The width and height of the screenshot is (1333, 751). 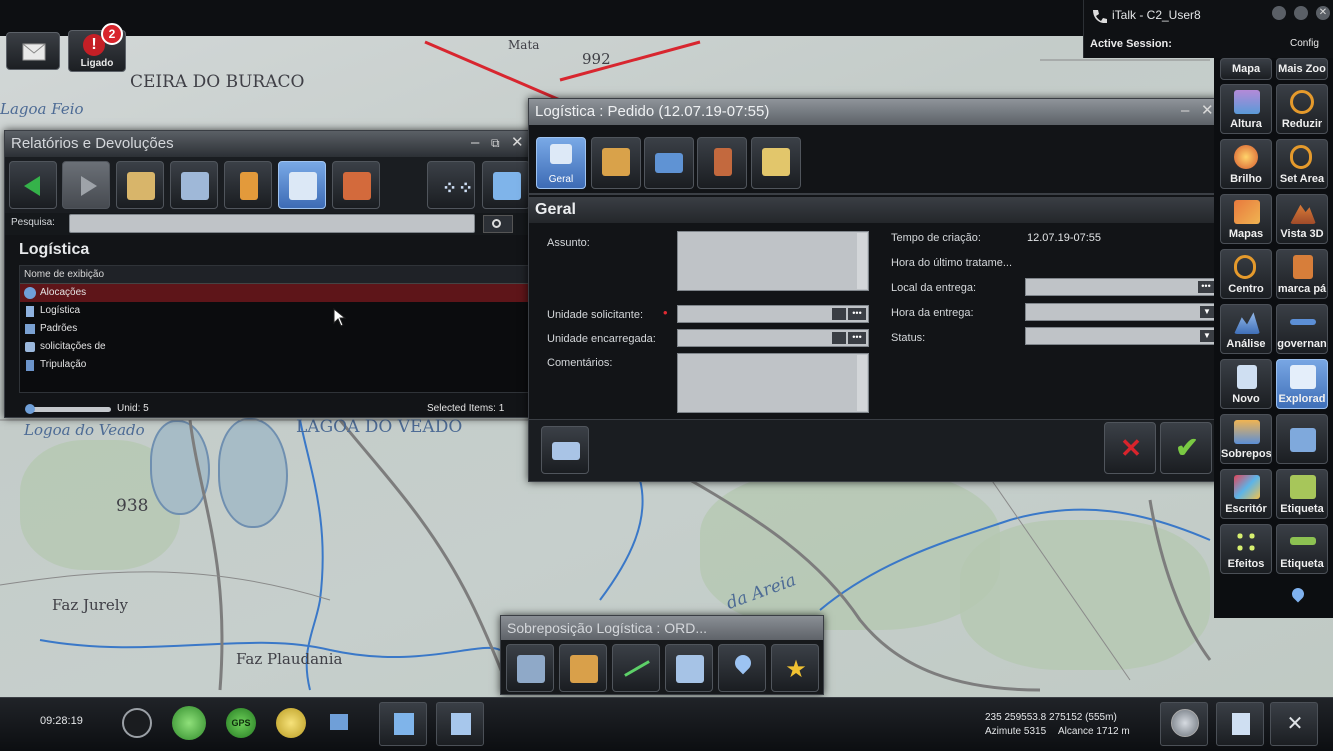 I want to click on toolbar-button-mapa: Mapa, so click(x=1246, y=69).